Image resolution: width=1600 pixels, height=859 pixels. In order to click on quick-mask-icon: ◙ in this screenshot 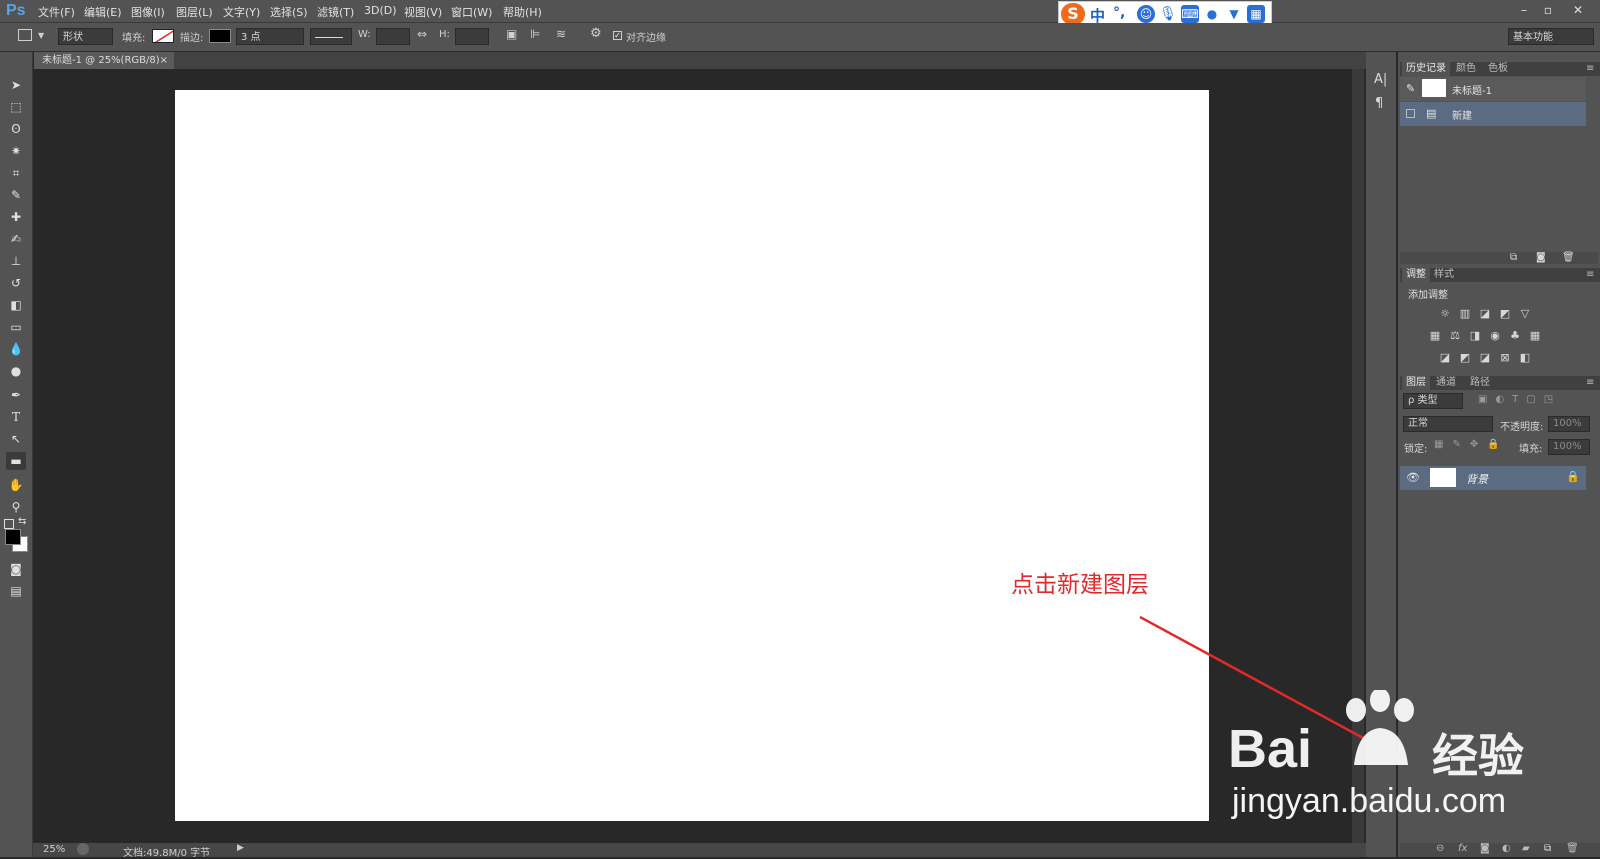, I will do `click(16, 569)`.